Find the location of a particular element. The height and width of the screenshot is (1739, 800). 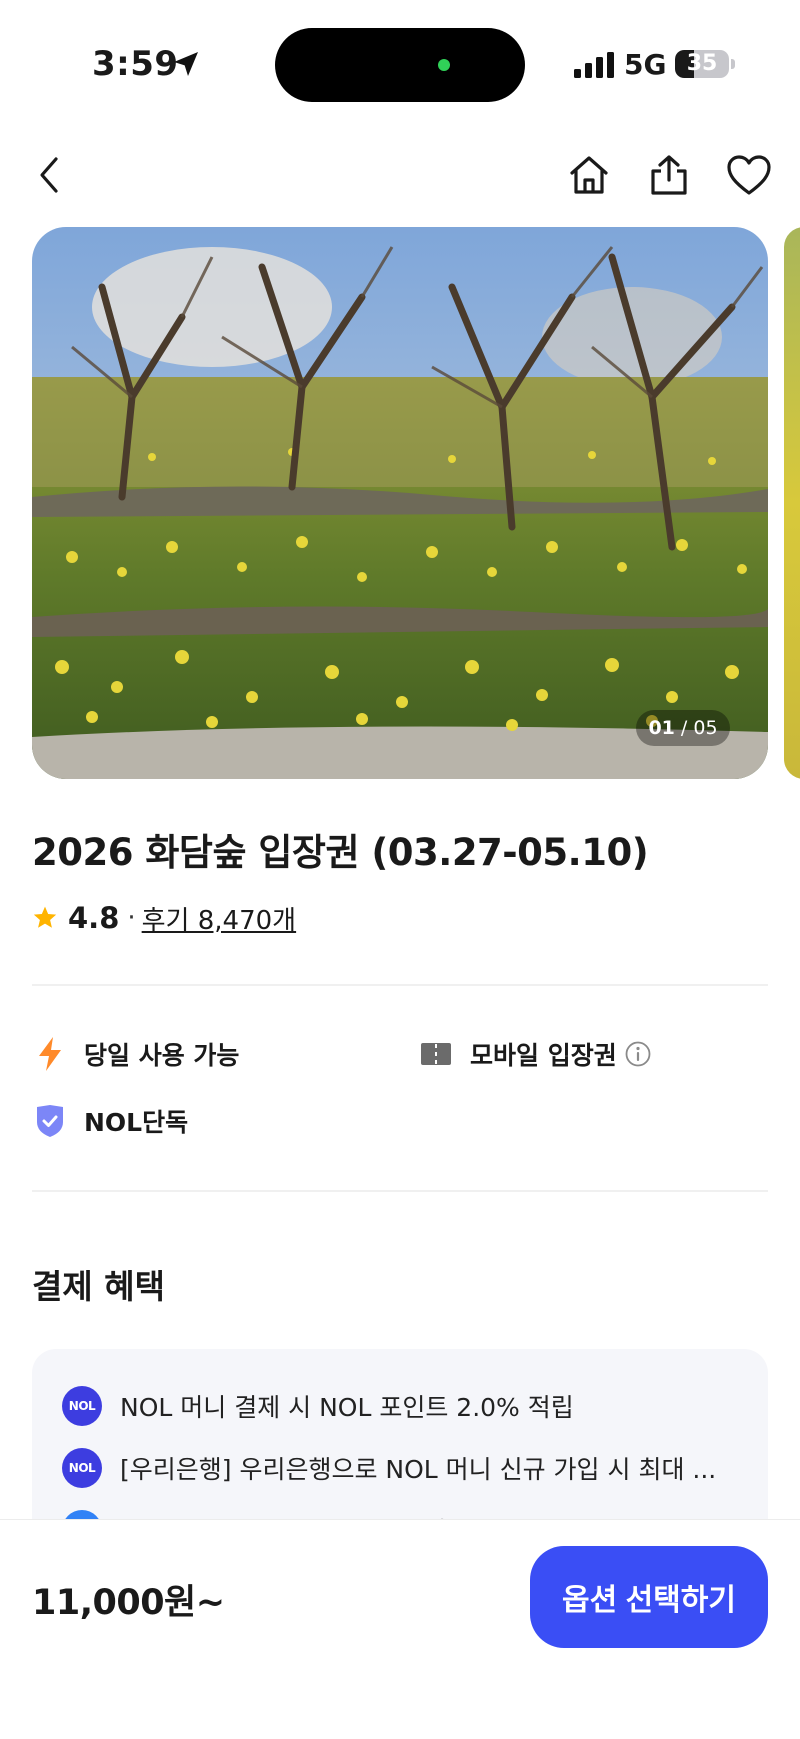

share-button is located at coordinates (669, 175).